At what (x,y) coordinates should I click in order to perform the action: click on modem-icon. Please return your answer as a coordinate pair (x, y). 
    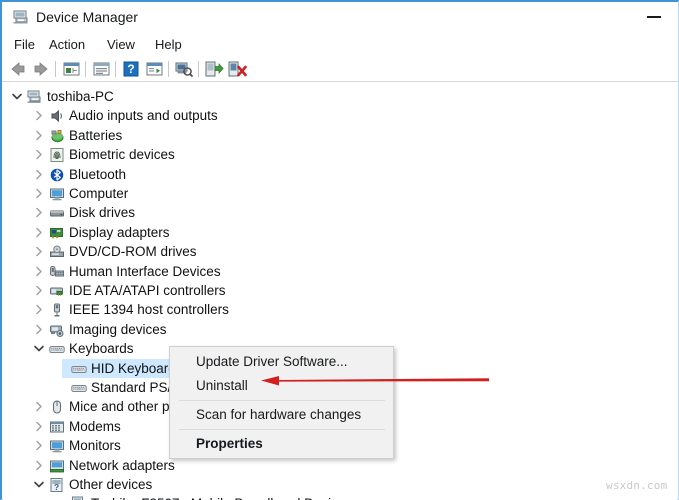
    Looking at the image, I should click on (57, 427).